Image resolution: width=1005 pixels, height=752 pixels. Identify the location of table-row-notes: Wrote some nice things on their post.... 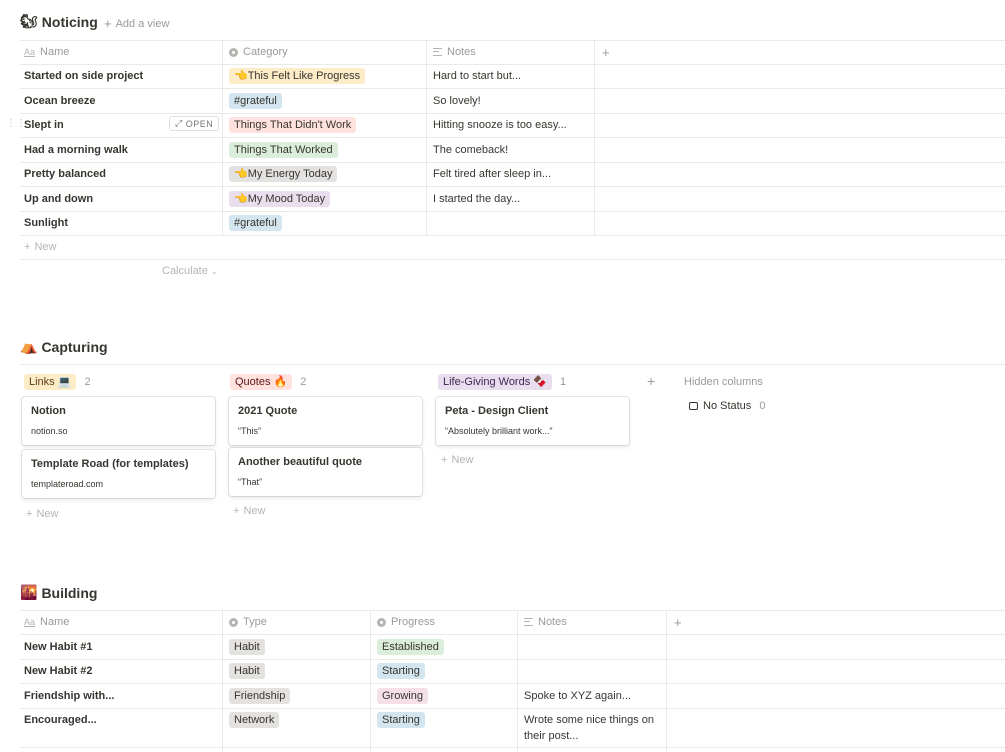
(594, 728).